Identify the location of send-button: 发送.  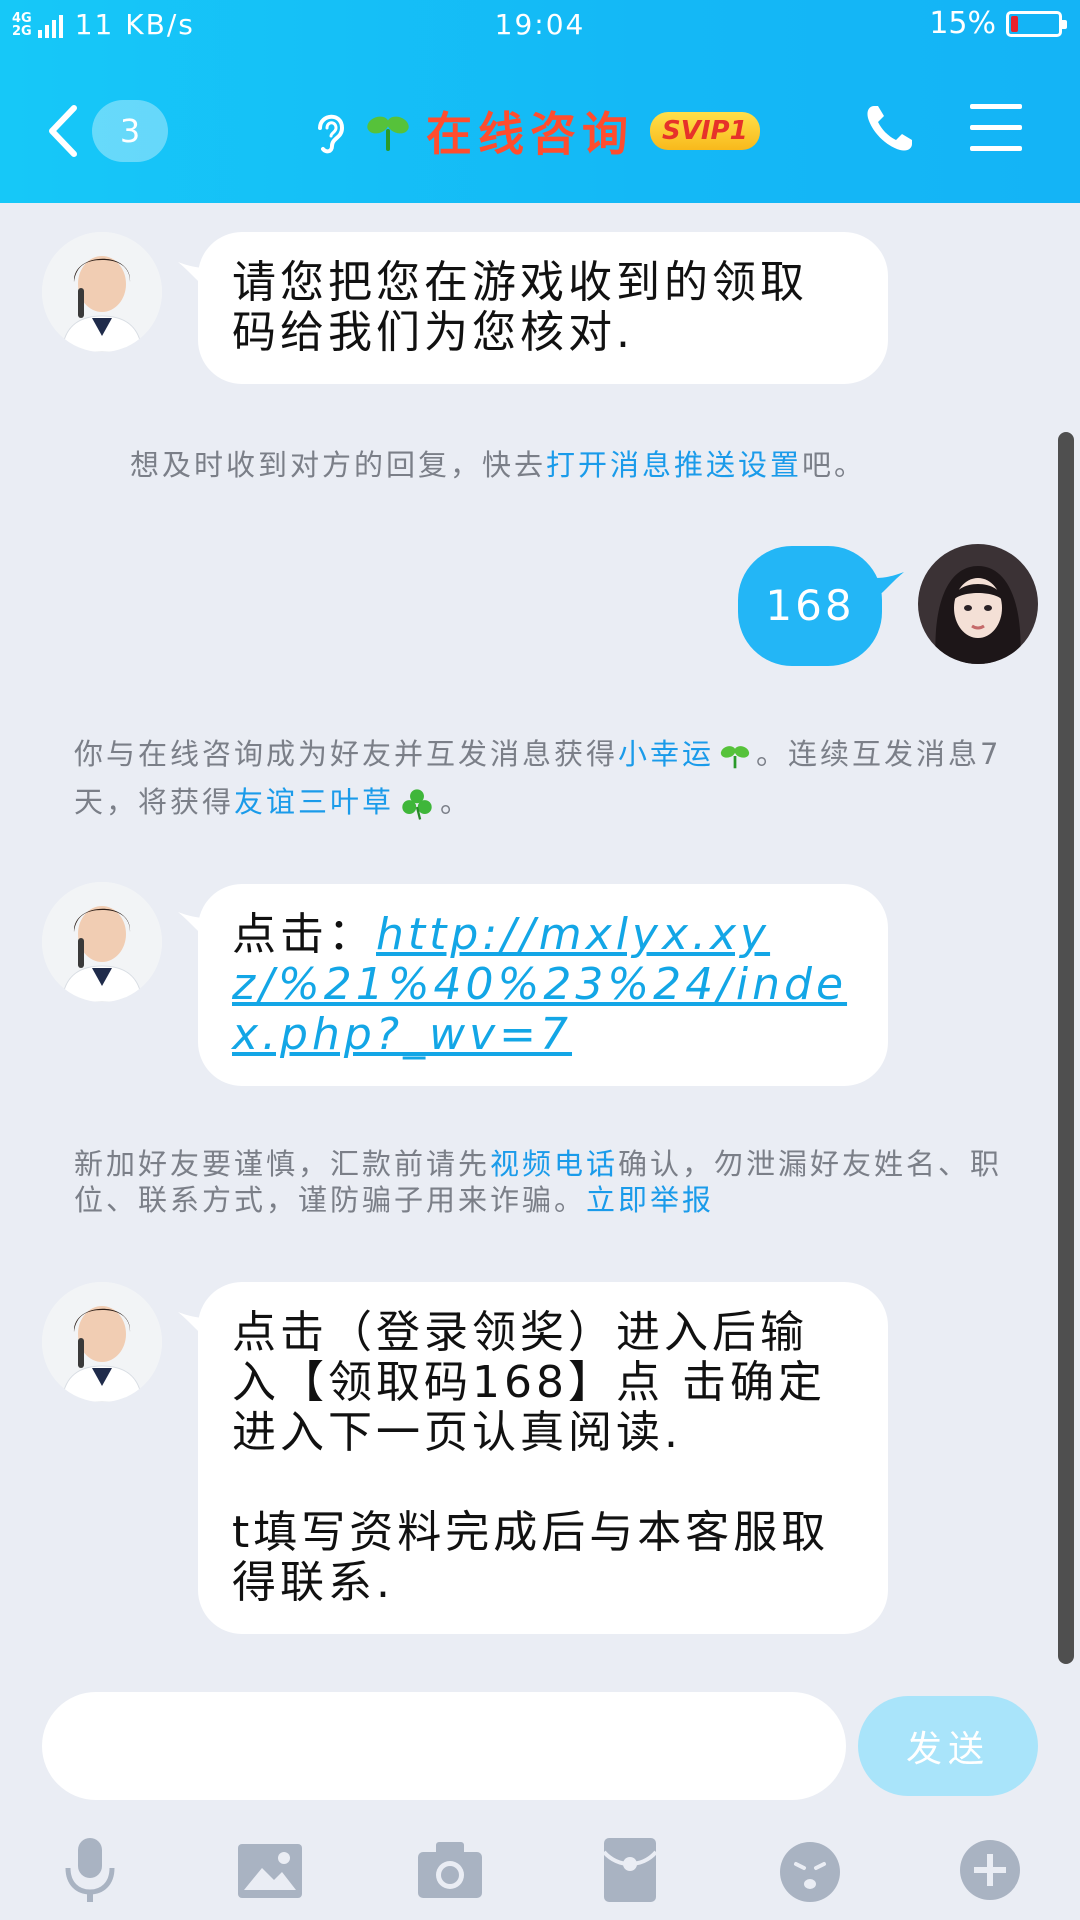
(948, 1746).